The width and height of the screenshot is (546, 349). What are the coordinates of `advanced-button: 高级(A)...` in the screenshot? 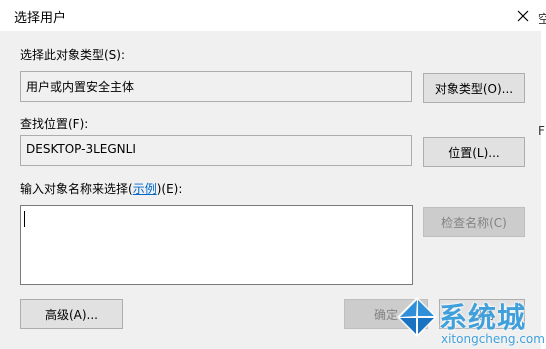 It's located at (71, 314).